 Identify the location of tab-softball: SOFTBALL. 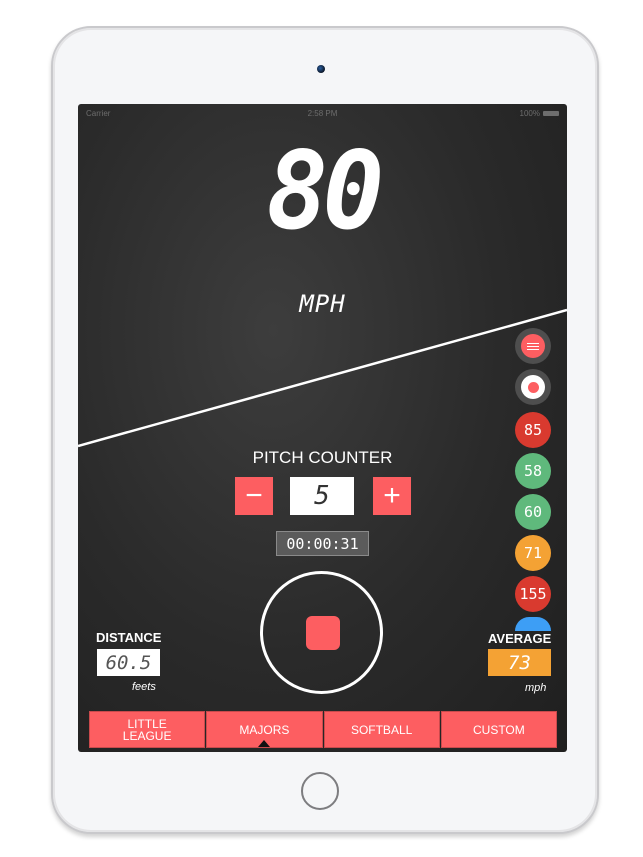
(381, 729).